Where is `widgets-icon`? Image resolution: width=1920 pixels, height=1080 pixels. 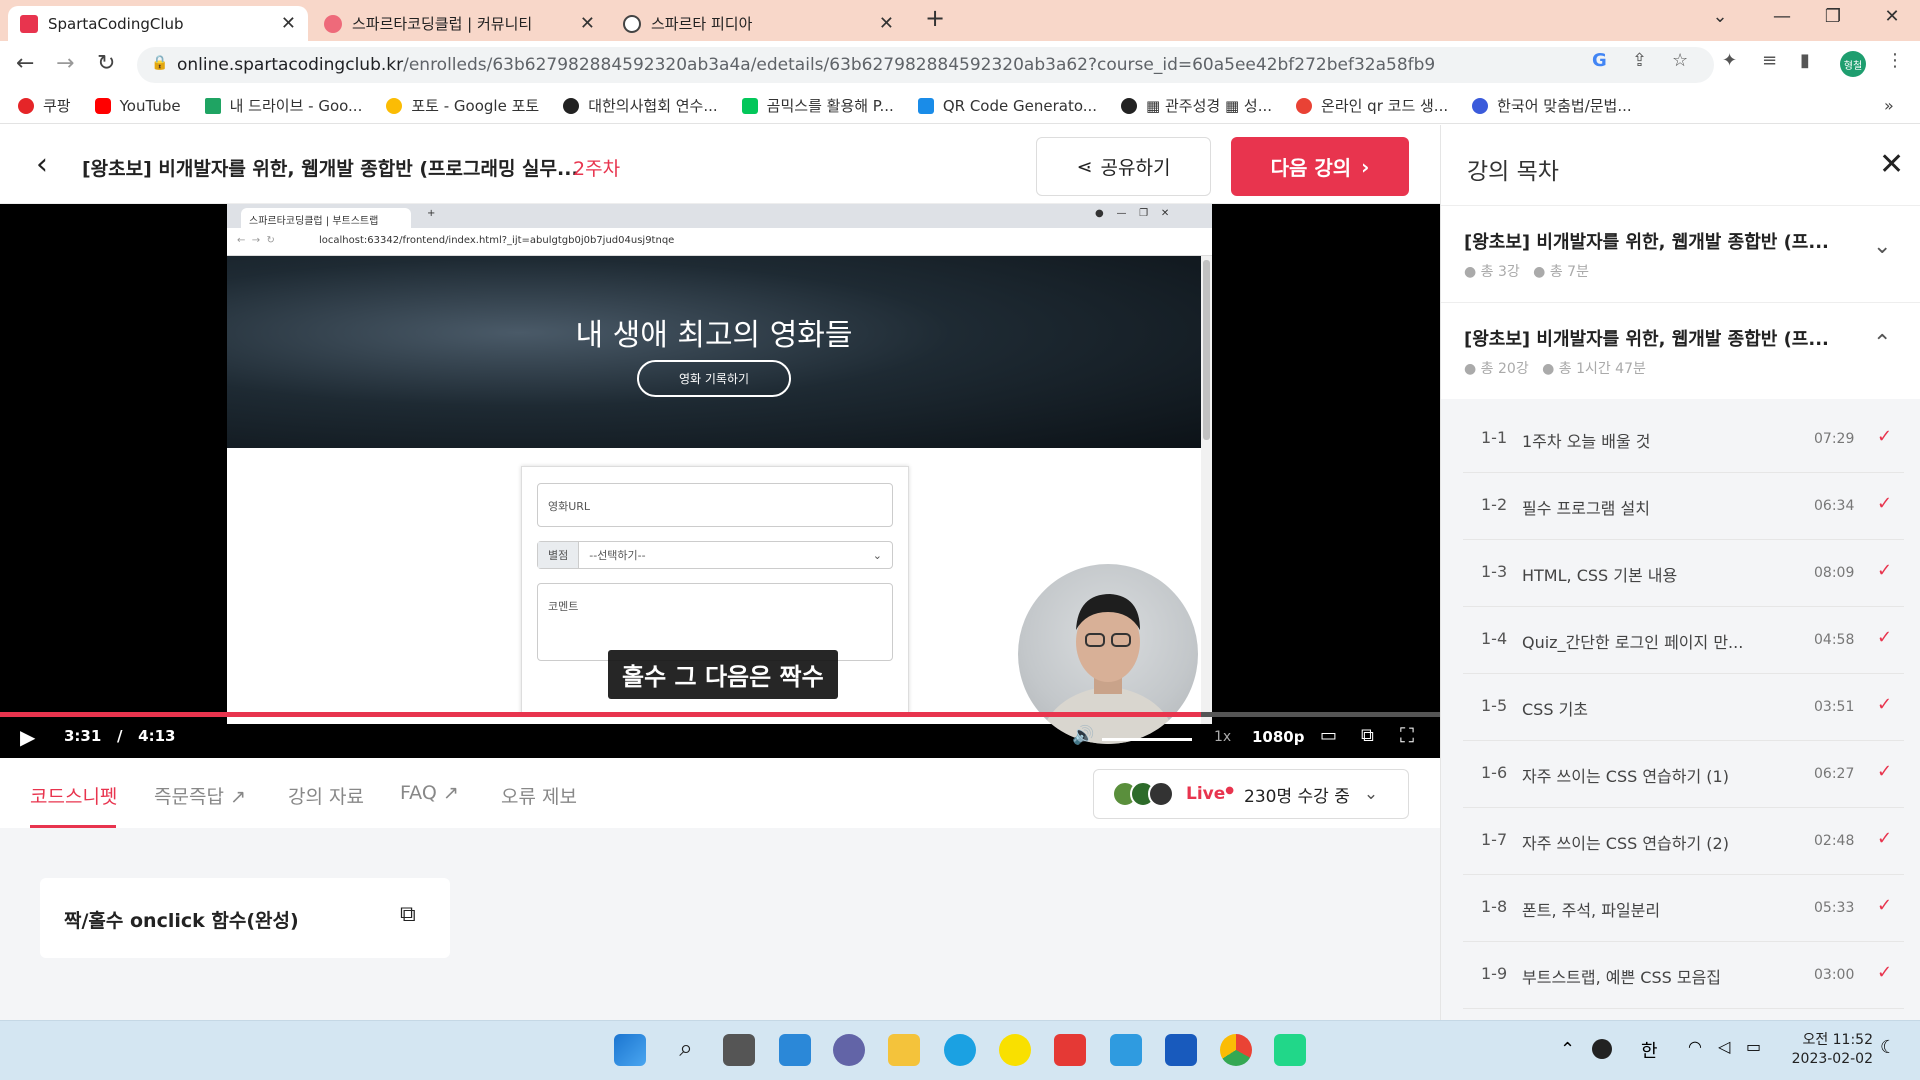 widgets-icon is located at coordinates (795, 1050).